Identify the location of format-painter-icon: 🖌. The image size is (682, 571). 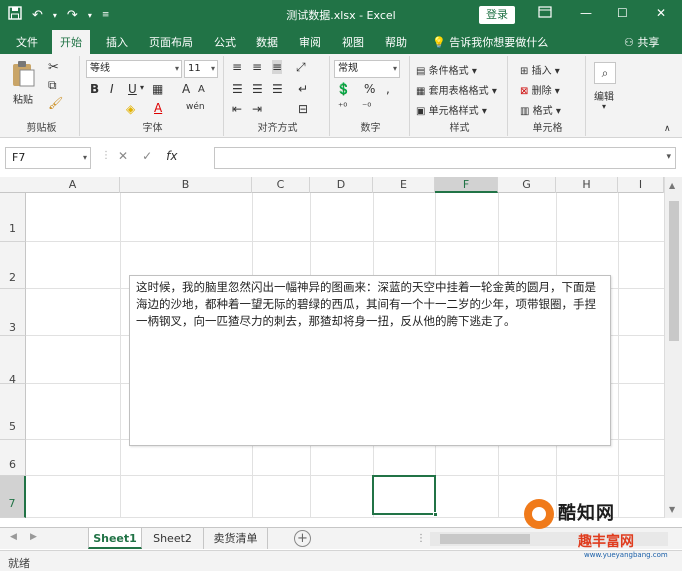
(55, 103).